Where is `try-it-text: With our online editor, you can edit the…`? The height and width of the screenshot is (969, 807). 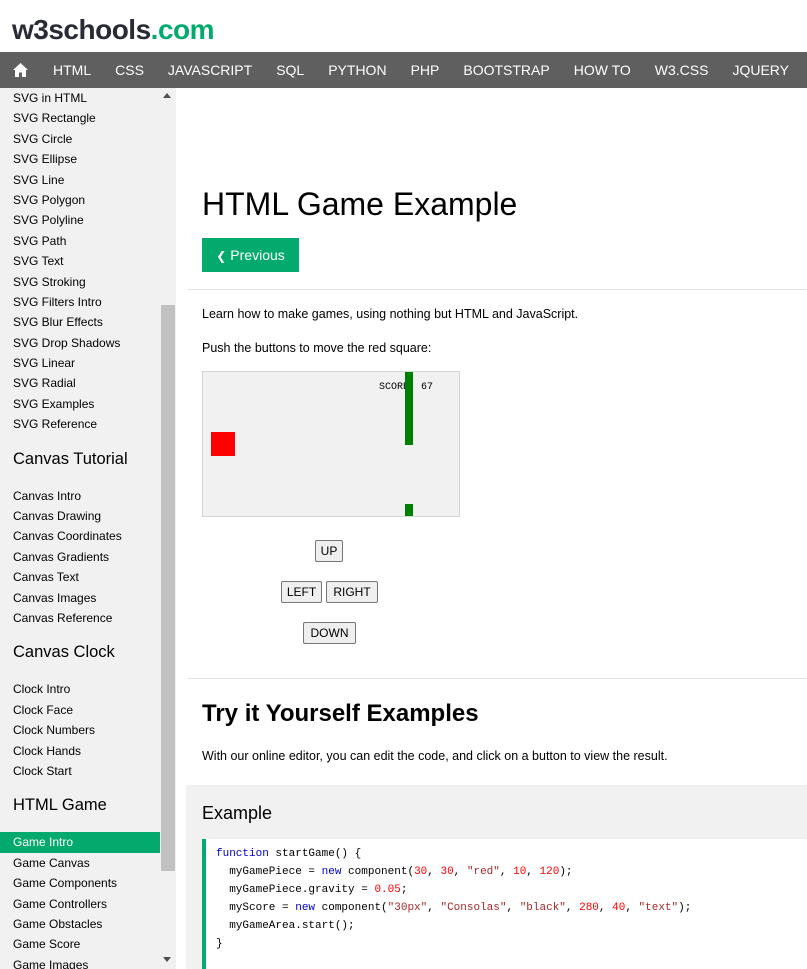
try-it-text: With our online editor, you can edit the… is located at coordinates (435, 756).